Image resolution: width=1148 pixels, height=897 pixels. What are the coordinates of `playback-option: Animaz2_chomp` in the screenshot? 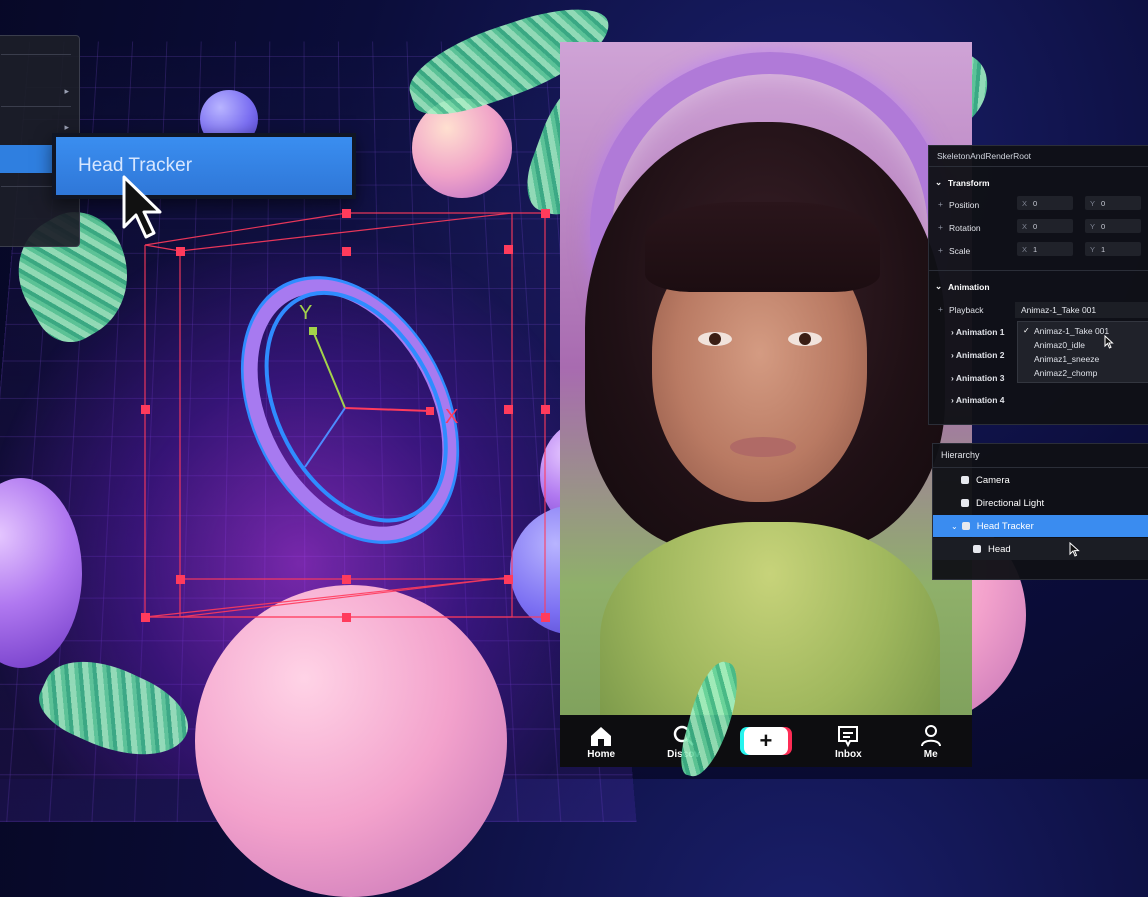 It's located at (1065, 373).